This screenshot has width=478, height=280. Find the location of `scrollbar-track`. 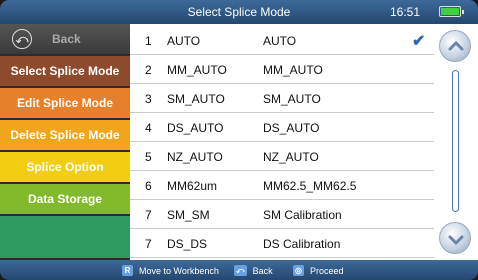

scrollbar-track is located at coordinates (455, 141).